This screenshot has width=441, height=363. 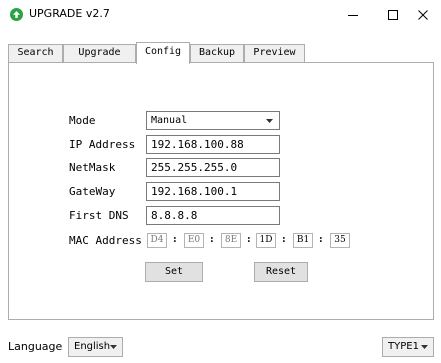 I want to click on ip-address-input: 192.168.100.88, so click(x=213, y=144).